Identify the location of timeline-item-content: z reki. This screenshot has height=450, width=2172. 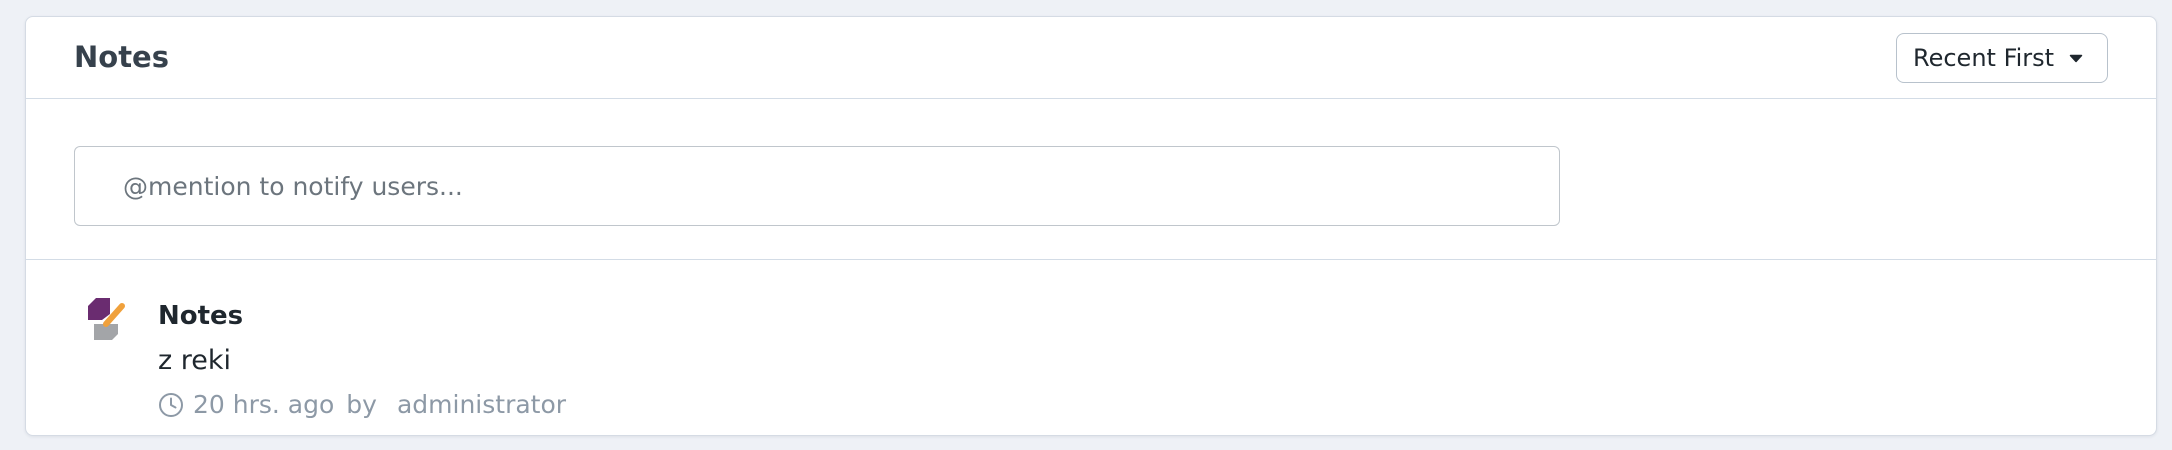
(195, 360).